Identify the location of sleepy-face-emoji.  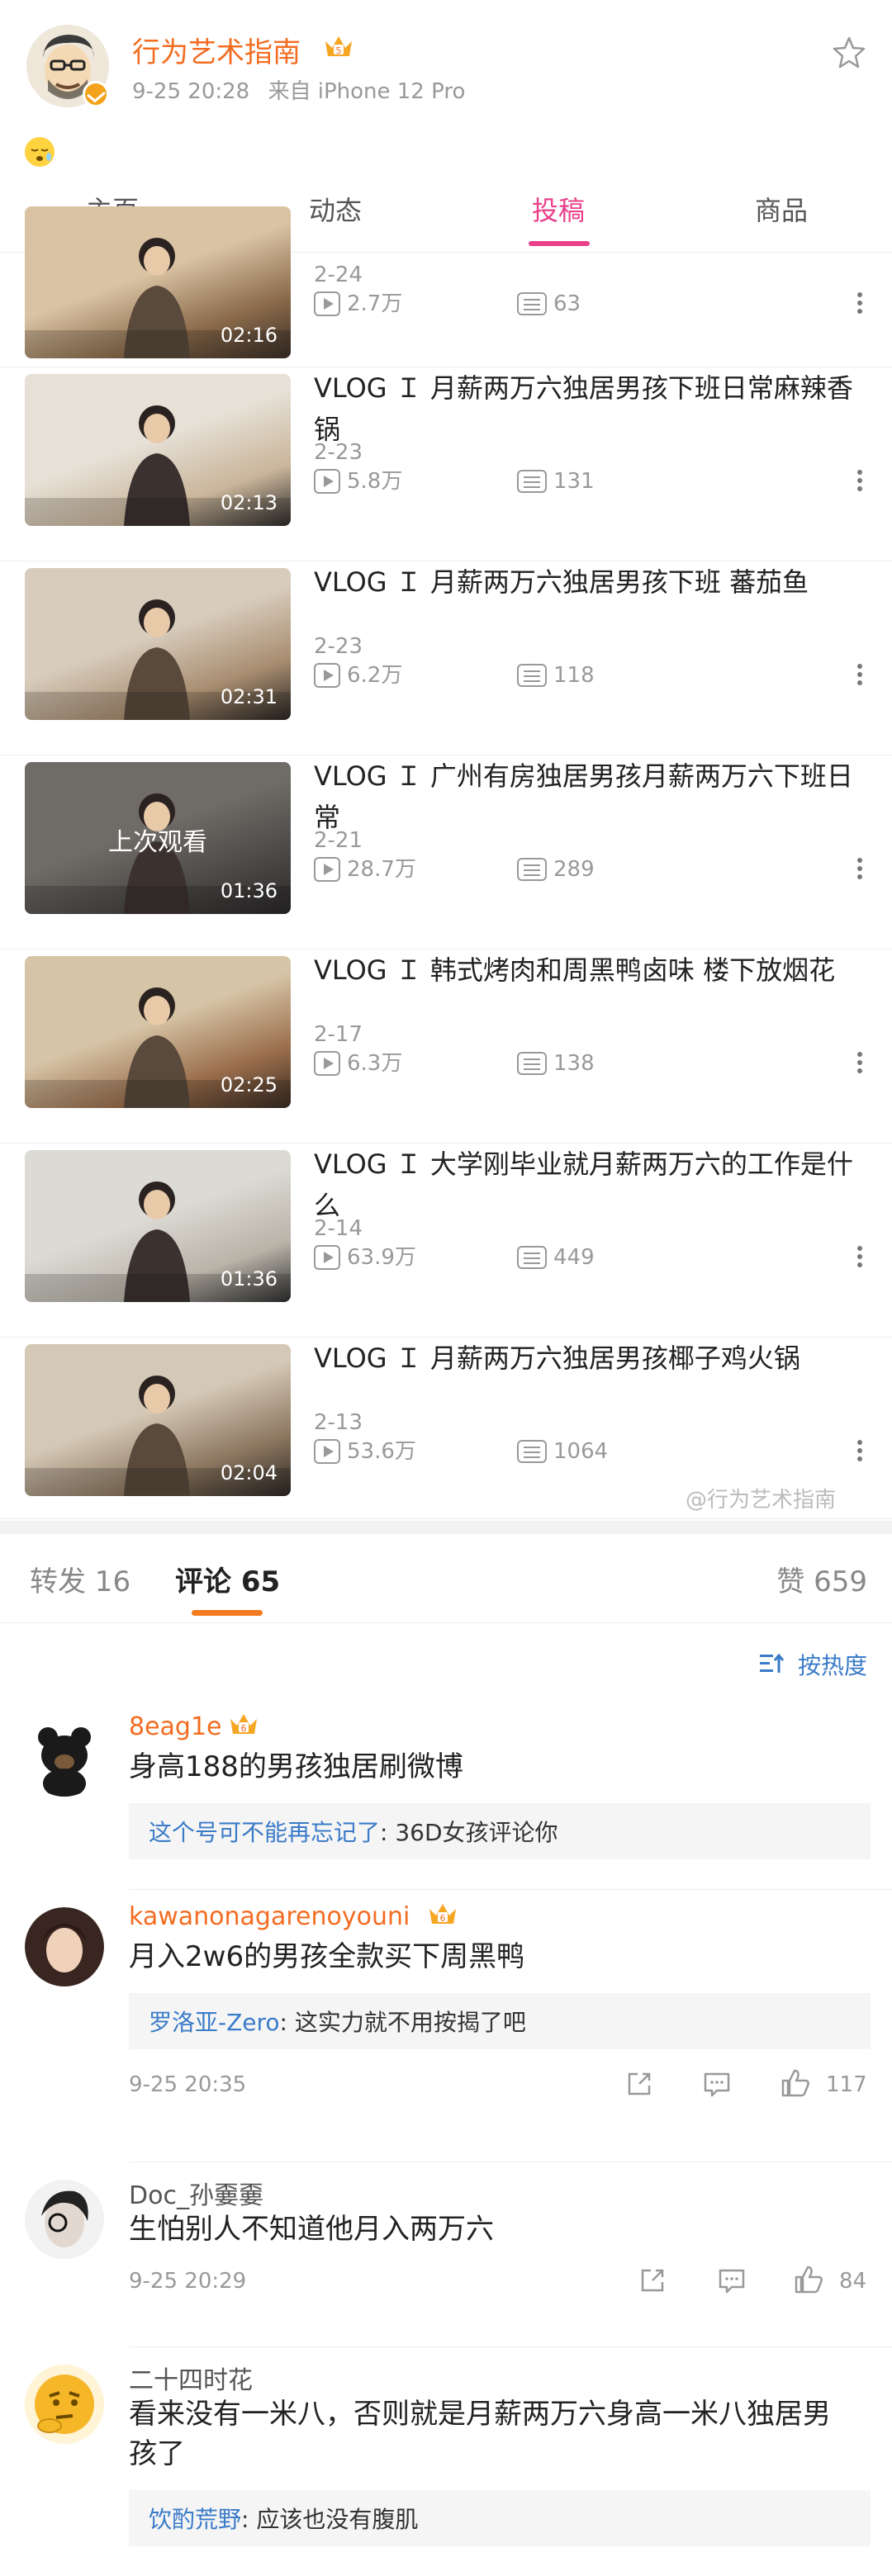
(40, 152).